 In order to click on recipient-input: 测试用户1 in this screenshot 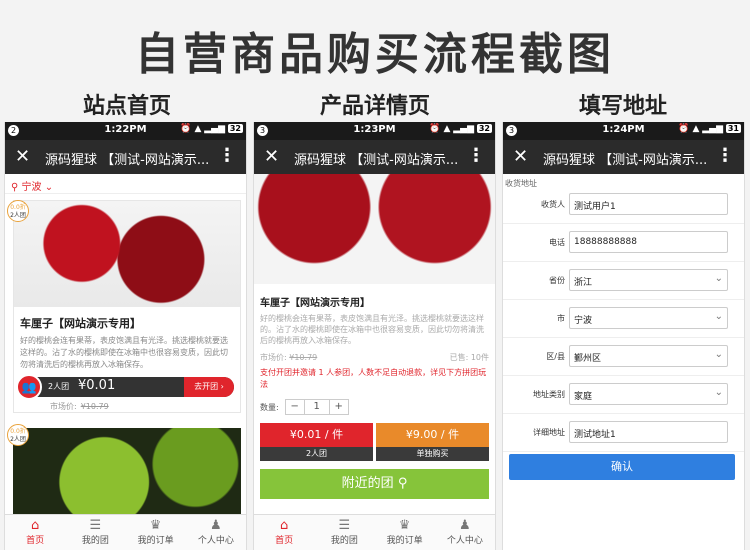, I will do `click(648, 204)`.